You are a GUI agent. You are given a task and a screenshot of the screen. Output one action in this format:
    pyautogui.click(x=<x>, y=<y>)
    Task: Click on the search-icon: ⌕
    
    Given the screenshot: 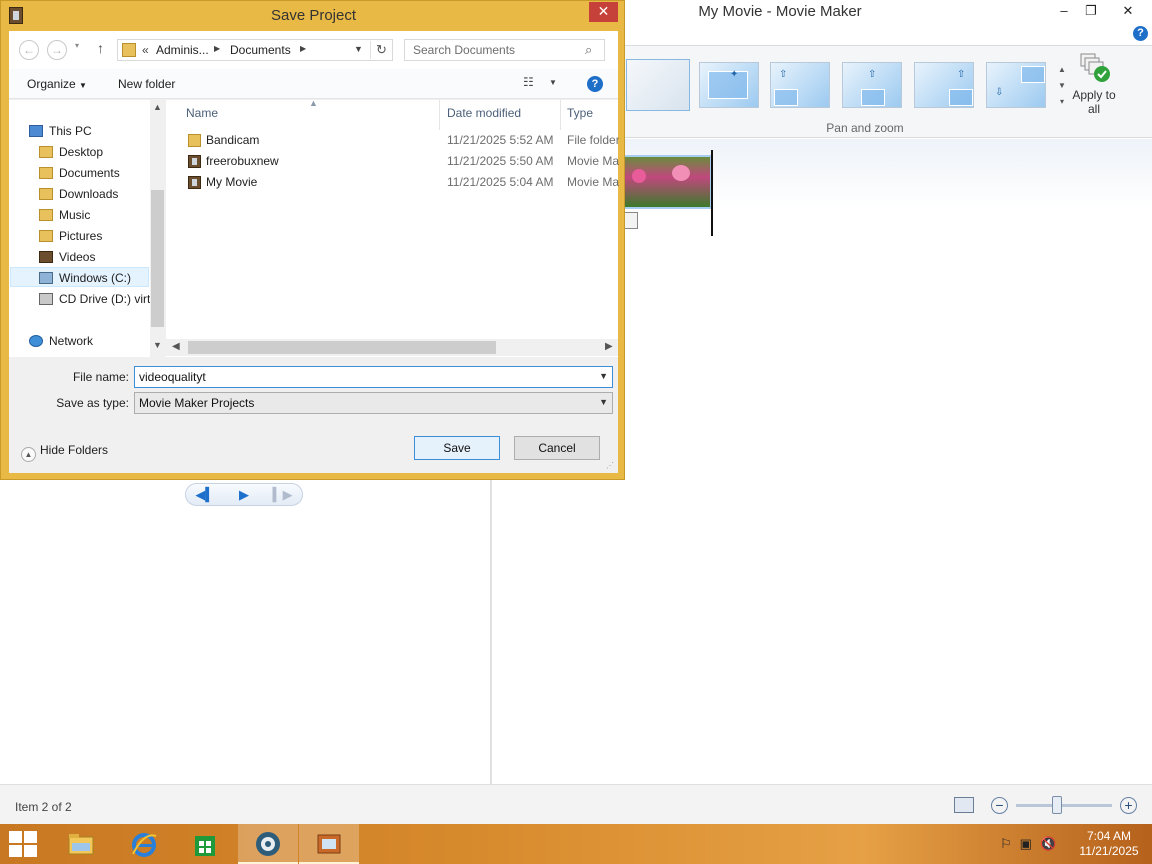 What is the action you would take?
    pyautogui.click(x=588, y=50)
    